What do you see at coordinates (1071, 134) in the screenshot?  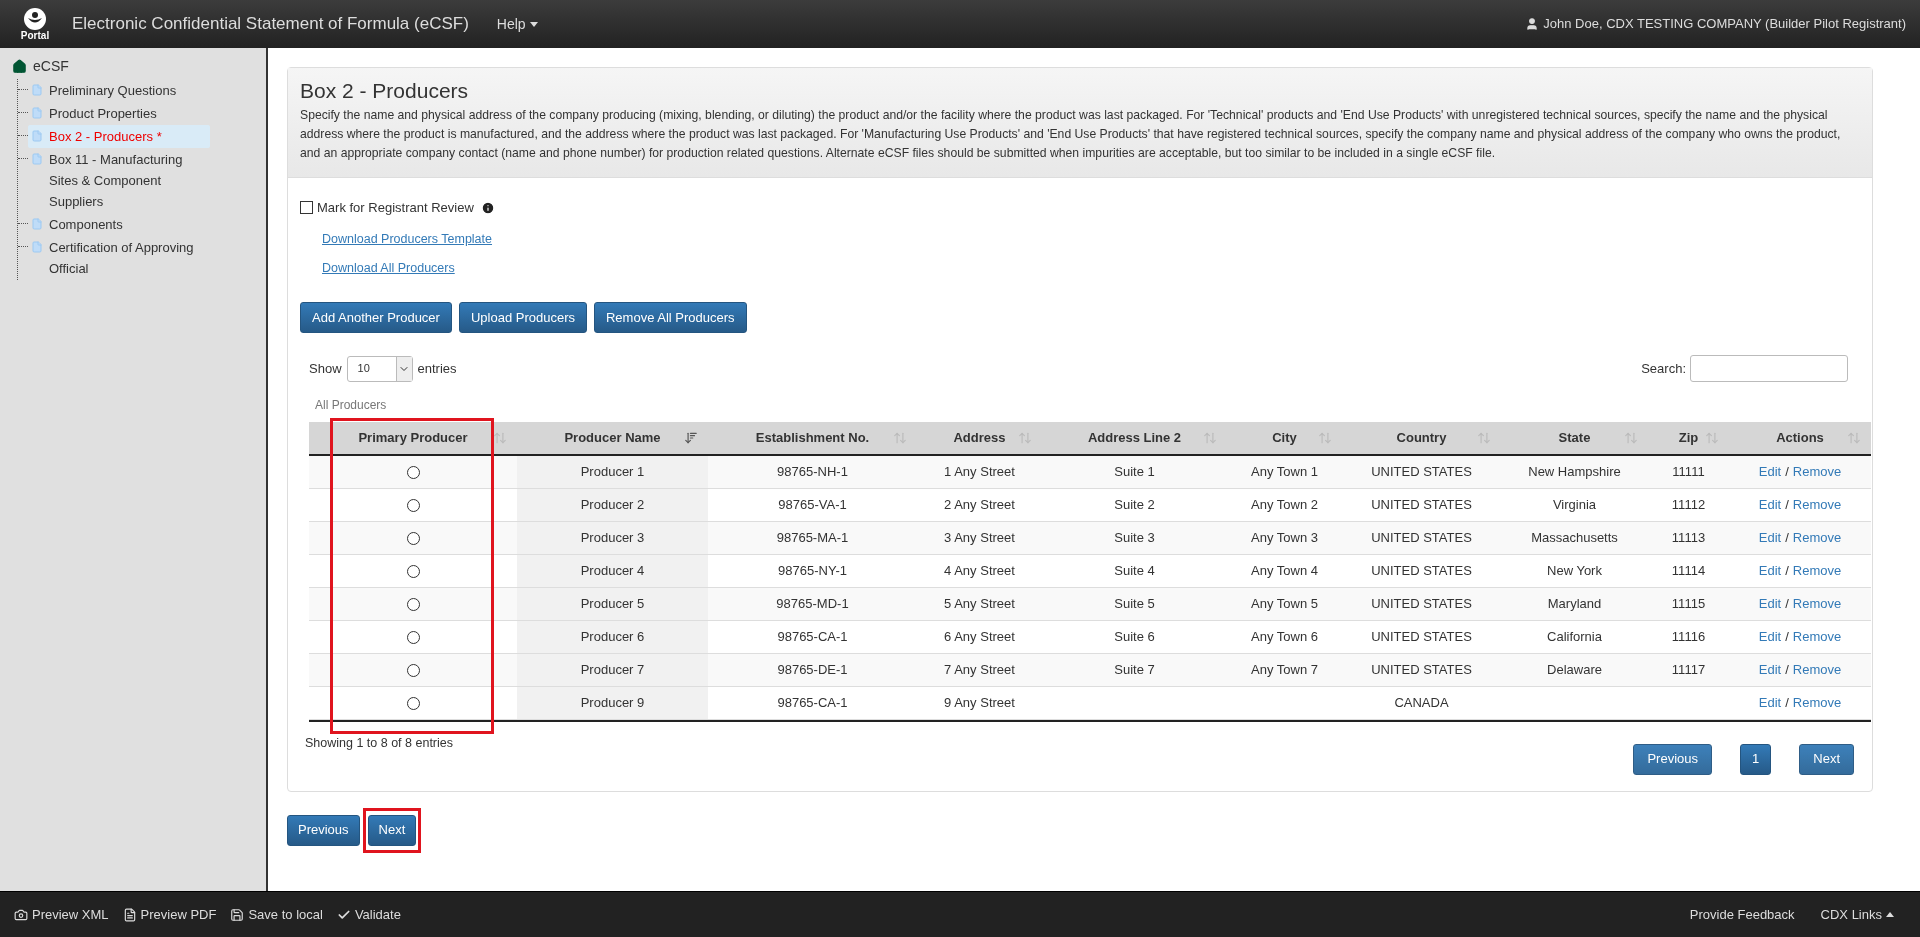 I see `page-description: Specify the name and physical address of the company producing (mixing, blending, or diluting) the product and/or the facility where the product was last packaged. For 'Technical' products and 'End Use Products' with unregistered technical sources, specify the name and the physical address where the product is manufactured, and the address where the product was last packaged. For 'Manufacturing Use Products' and 'End Use Products' that have registered technical sources, specify the company name and physical address of the company who owns the product, and an appropriate company contact (name and phone number) for production related questions. Alternate eCSF files should be submitted when impurities are acceptable, but too similar to be included in a single eCSF file.` at bounding box center [1071, 134].